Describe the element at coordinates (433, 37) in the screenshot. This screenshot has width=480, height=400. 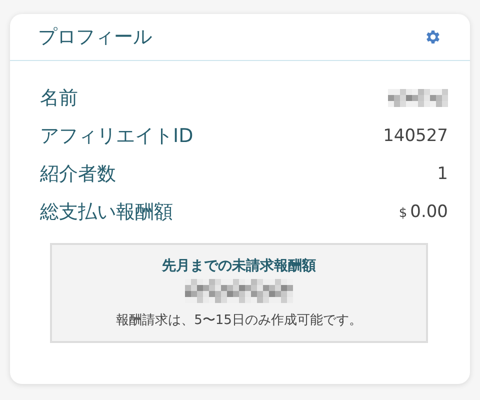
I see `settings-icon` at that location.